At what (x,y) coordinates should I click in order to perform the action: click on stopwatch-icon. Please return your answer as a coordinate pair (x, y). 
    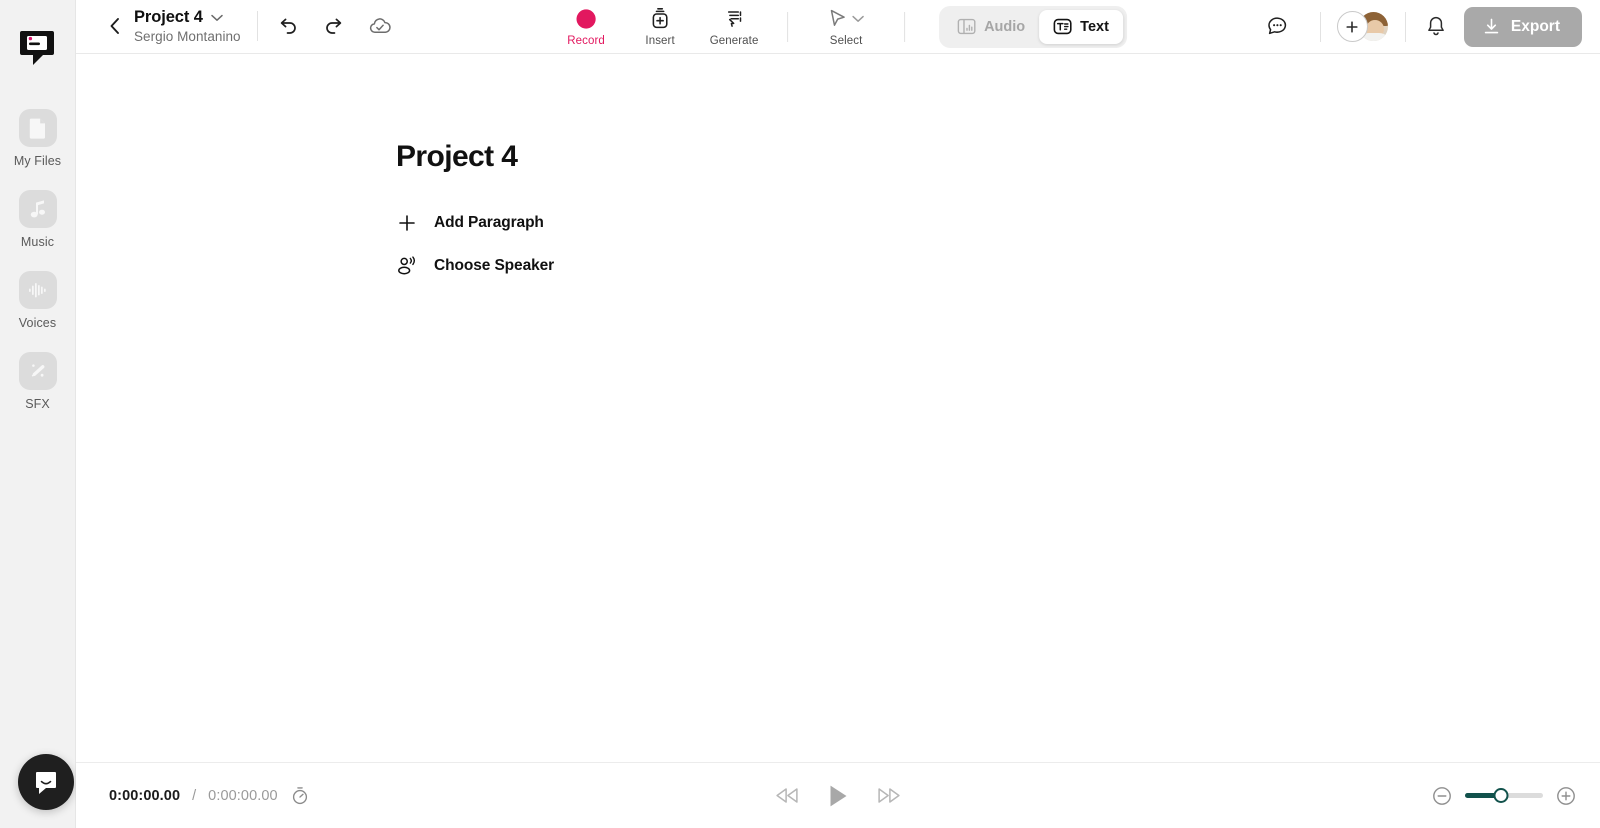
    Looking at the image, I should click on (299, 796).